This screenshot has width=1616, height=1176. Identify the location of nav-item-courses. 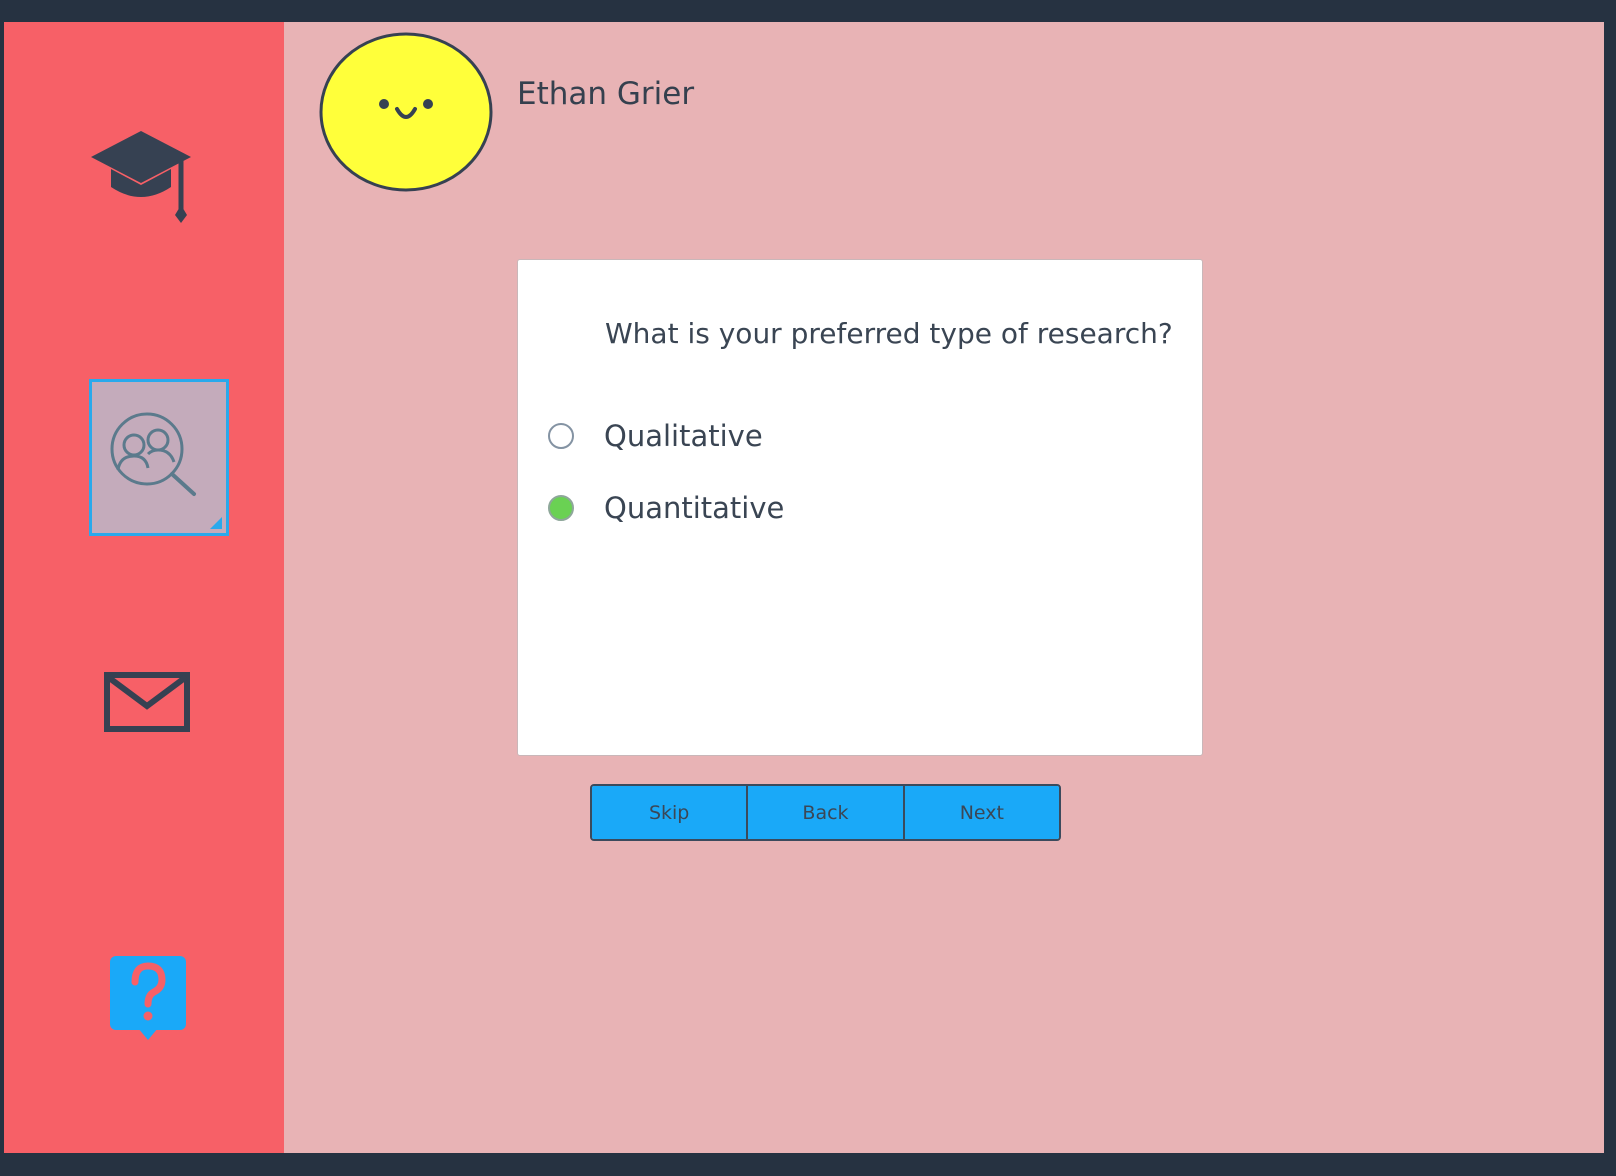
(141, 183).